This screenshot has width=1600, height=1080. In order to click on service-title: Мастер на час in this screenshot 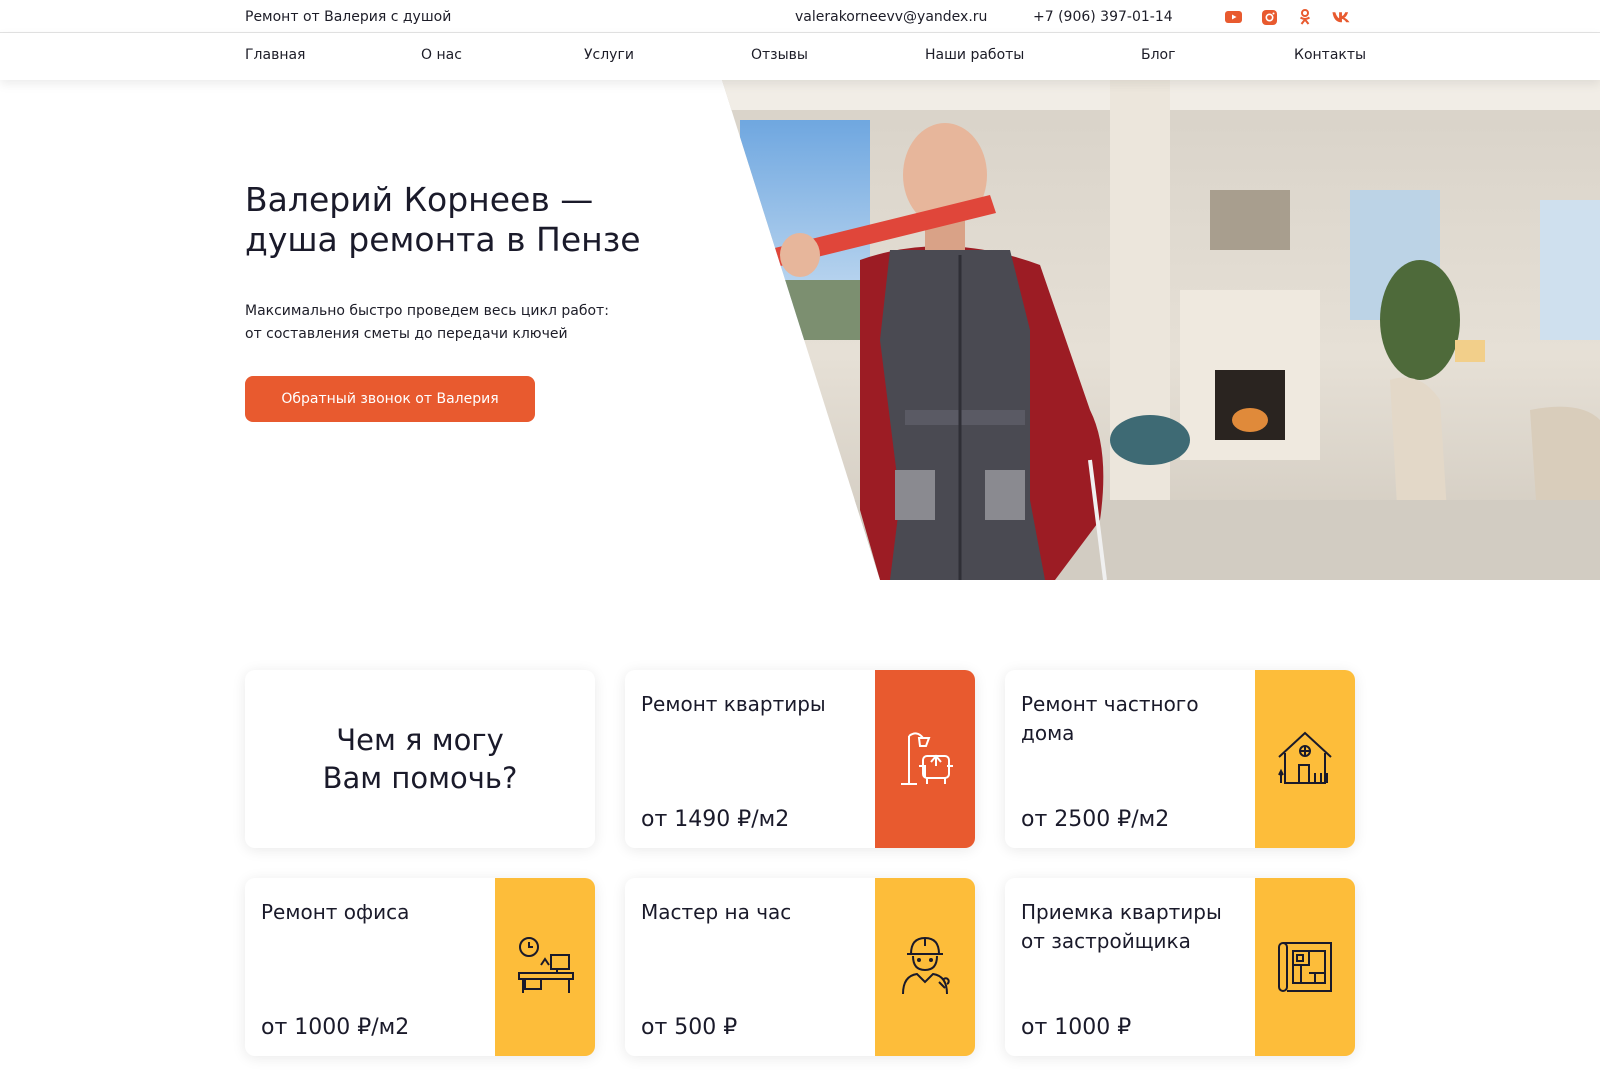, I will do `click(716, 912)`.